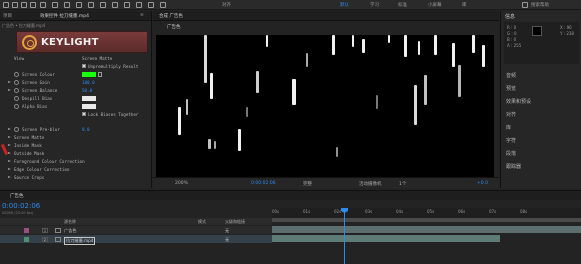 The width and height of the screenshot is (581, 264). Describe the element at coordinates (70, 231) in the screenshot. I see `layer-name: 广告色` at that location.